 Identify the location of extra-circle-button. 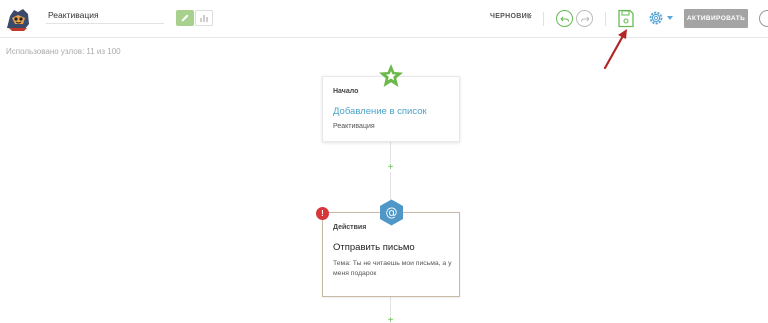
(763, 18).